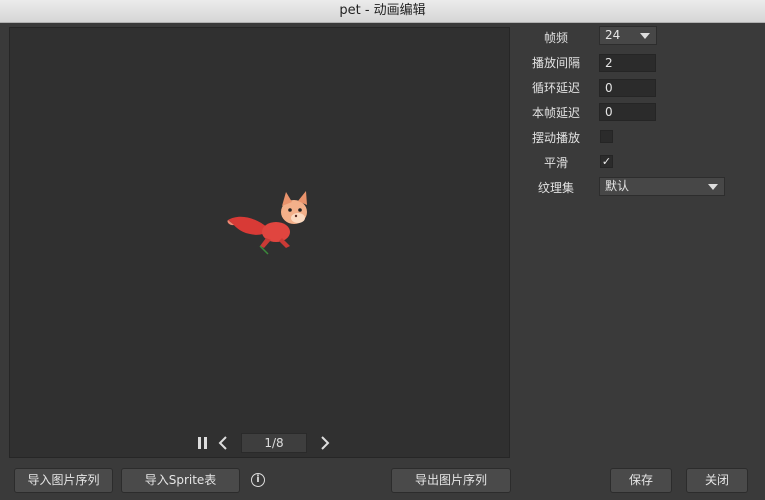 The image size is (765, 500). What do you see at coordinates (617, 186) in the screenshot?
I see `atlas-value: 默认` at bounding box center [617, 186].